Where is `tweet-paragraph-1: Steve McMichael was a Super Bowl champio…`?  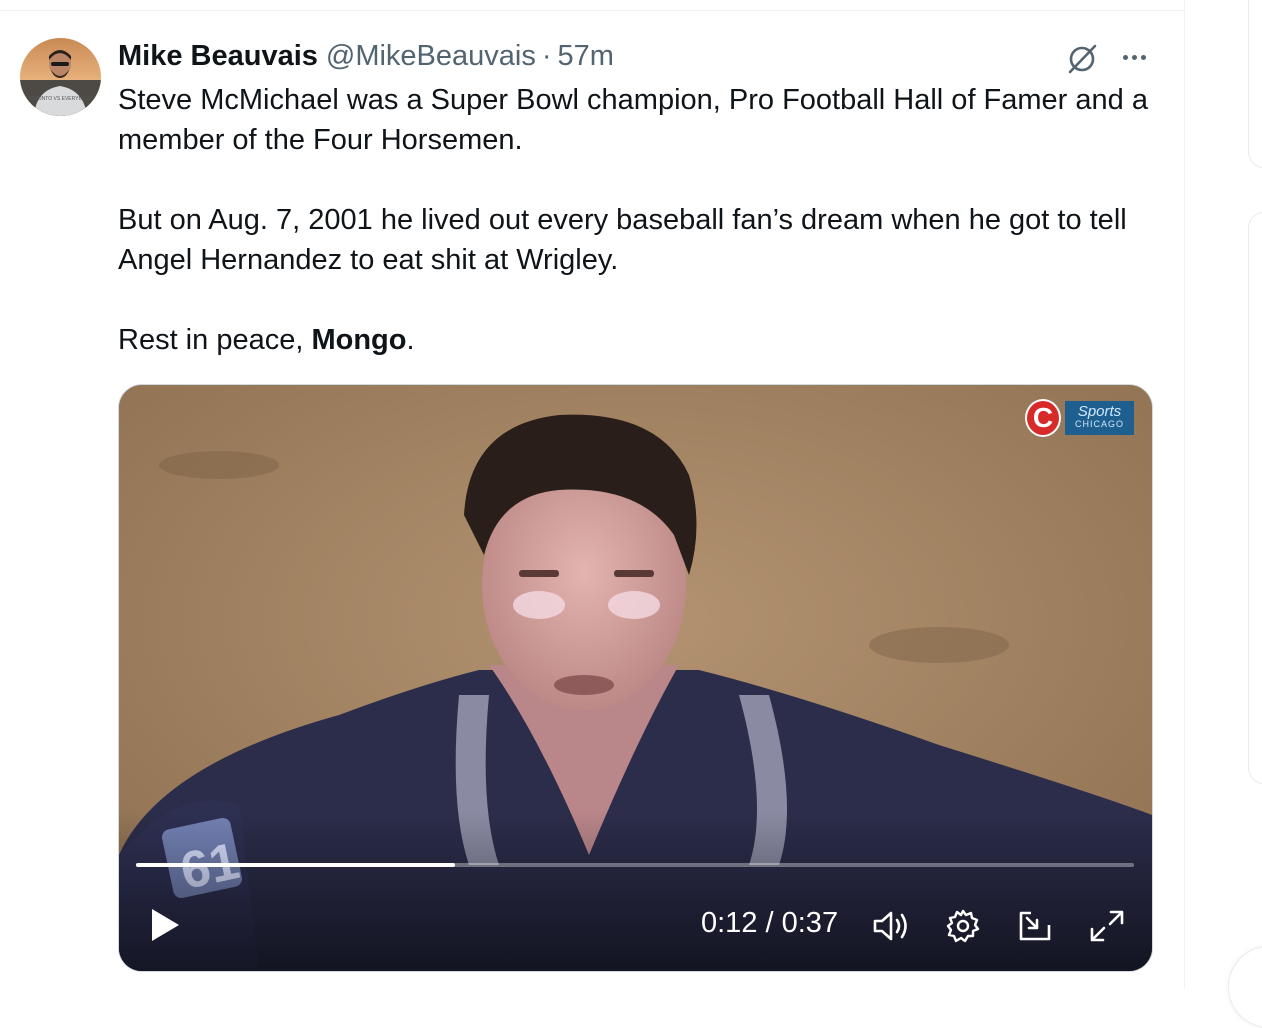
tweet-paragraph-1: Steve McMichael was a Super Bowl champio… is located at coordinates (633, 120).